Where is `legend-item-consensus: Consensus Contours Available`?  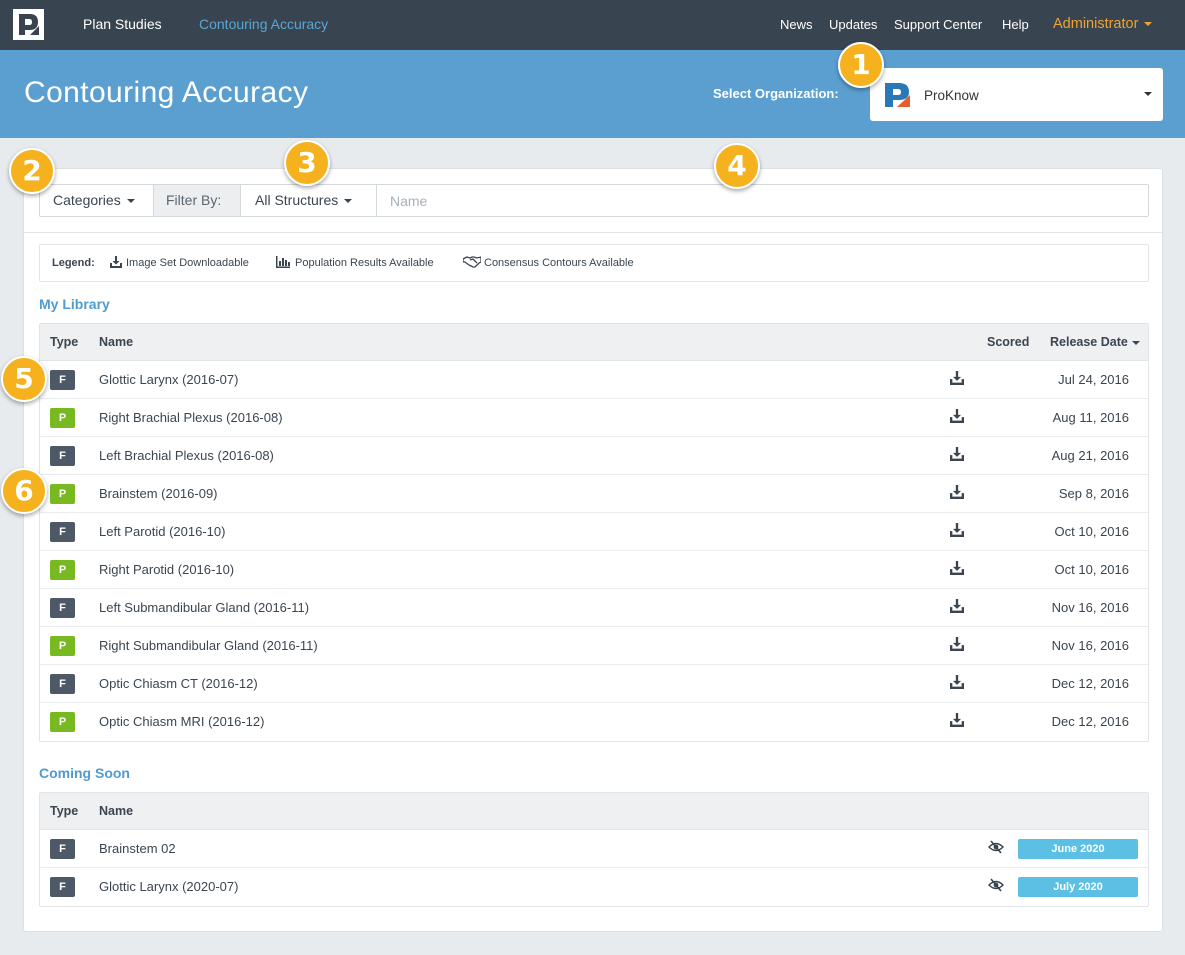 legend-item-consensus: Consensus Contours Available is located at coordinates (548, 262).